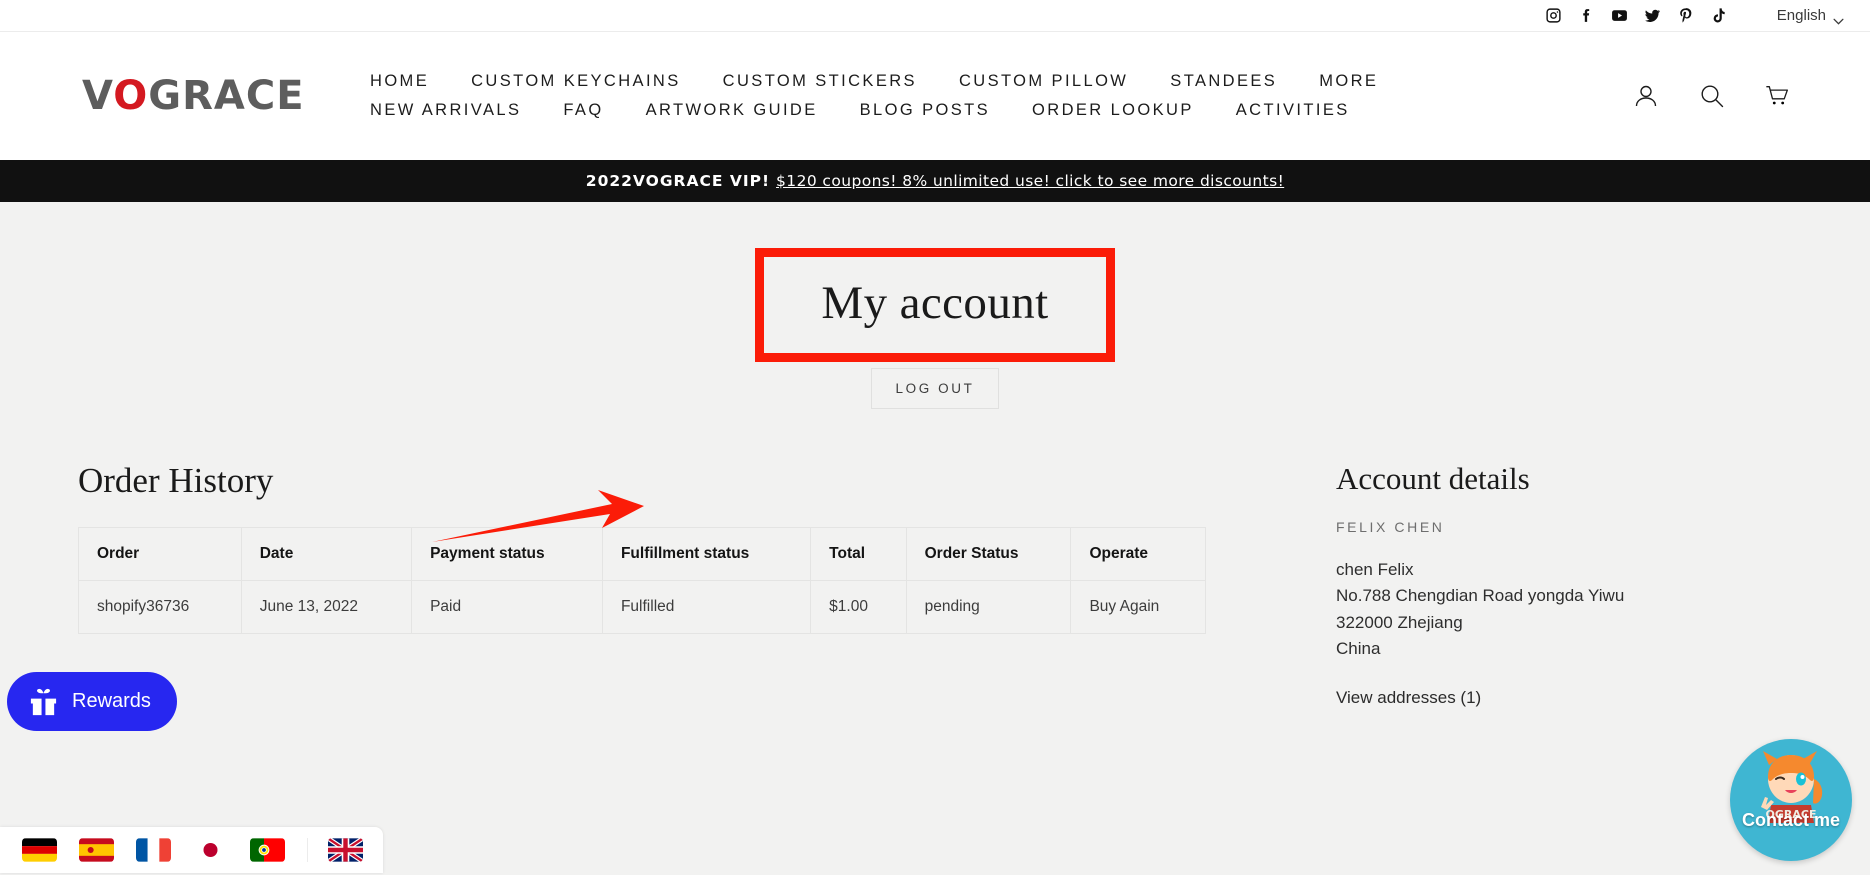 This screenshot has height=875, width=1870. I want to click on nav-item-standees: STANDEES, so click(1223, 81).